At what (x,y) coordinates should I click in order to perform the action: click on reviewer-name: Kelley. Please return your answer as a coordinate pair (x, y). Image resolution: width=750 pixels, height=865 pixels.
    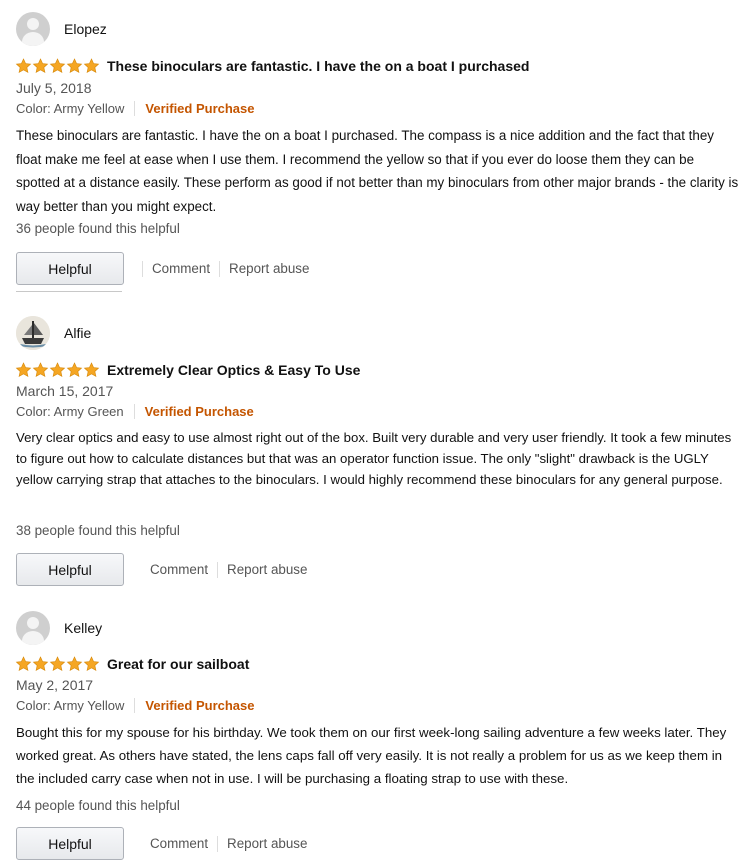
    Looking at the image, I should click on (83, 628).